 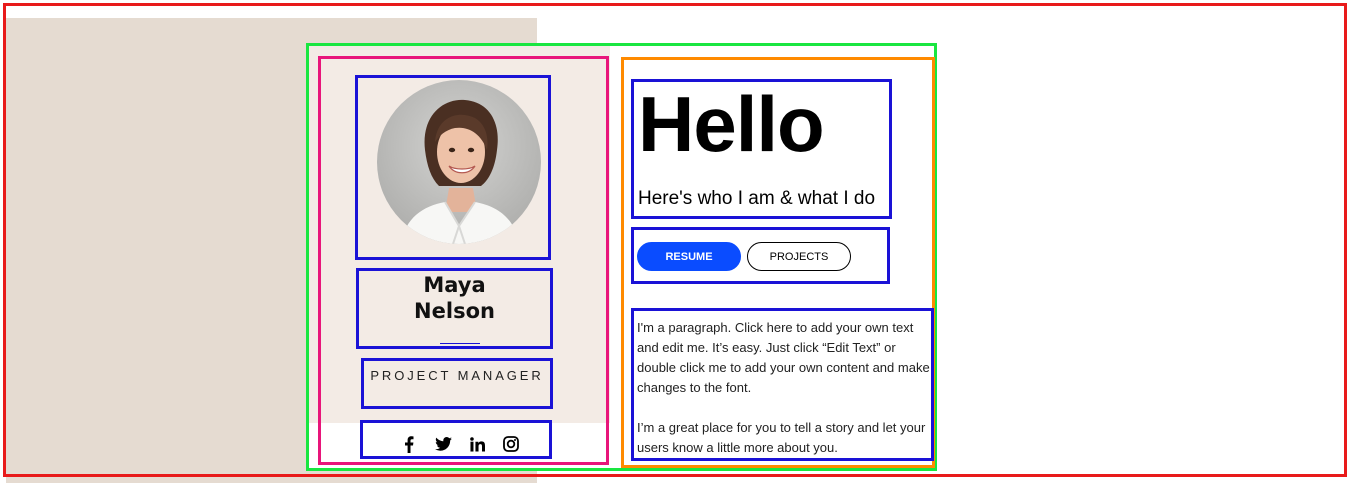 I want to click on twitter-icon, so click(x=443, y=444).